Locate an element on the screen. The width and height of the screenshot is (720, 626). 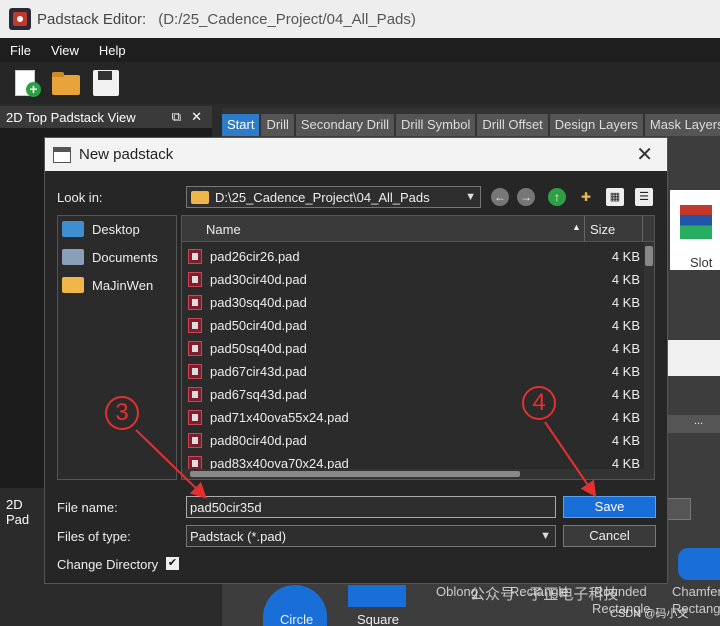
open-folder-icon is located at coordinates (66, 83).